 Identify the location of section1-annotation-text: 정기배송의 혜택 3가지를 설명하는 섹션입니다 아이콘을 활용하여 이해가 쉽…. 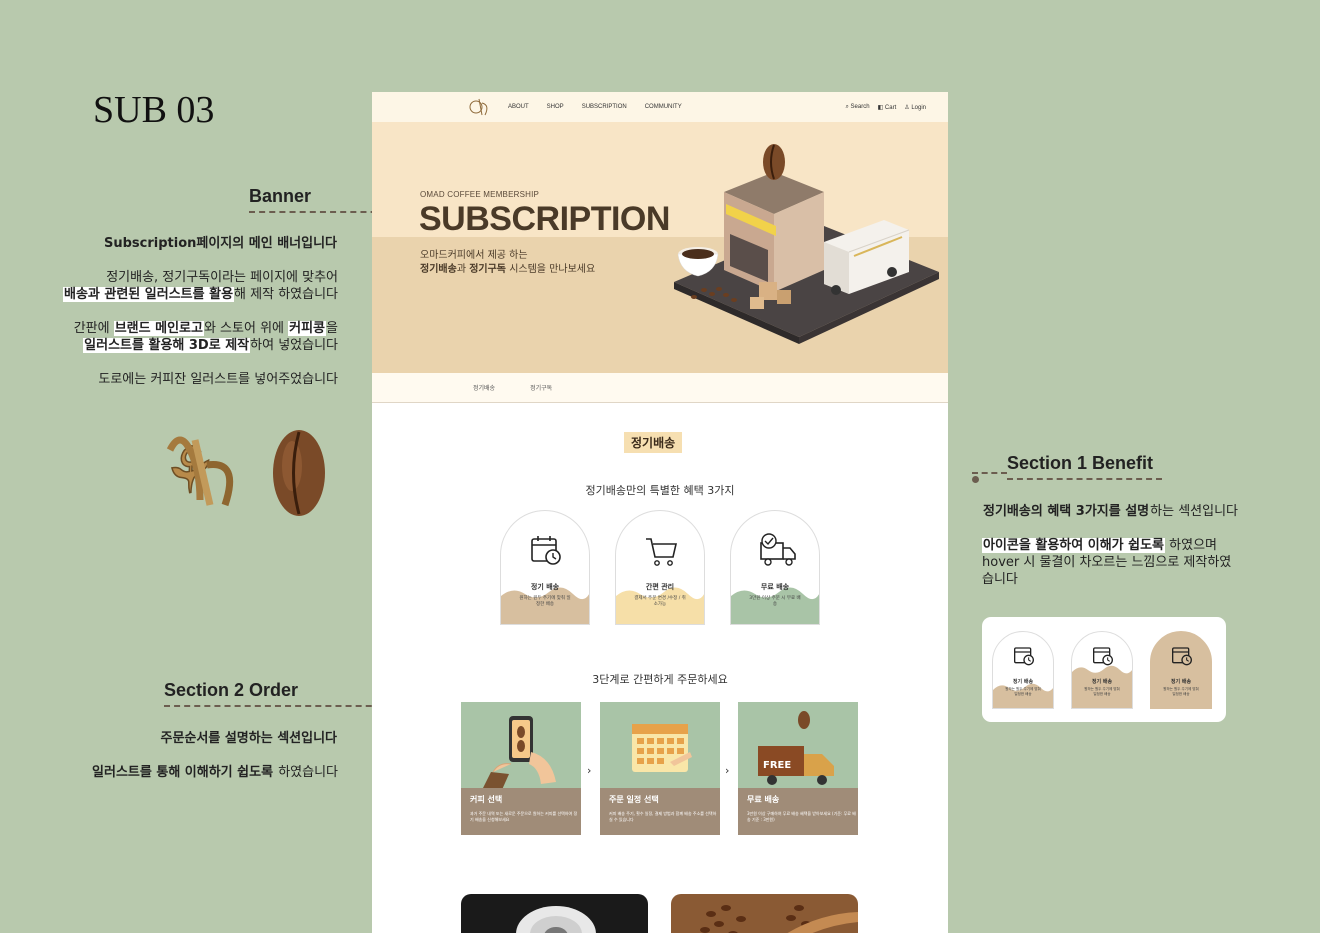
(1117, 554).